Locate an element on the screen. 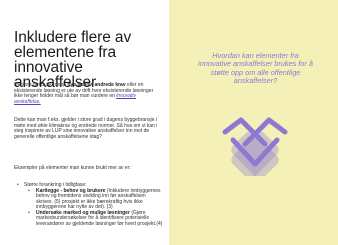 The width and height of the screenshot is (338, 245). handshake-icon is located at coordinates (255, 146).